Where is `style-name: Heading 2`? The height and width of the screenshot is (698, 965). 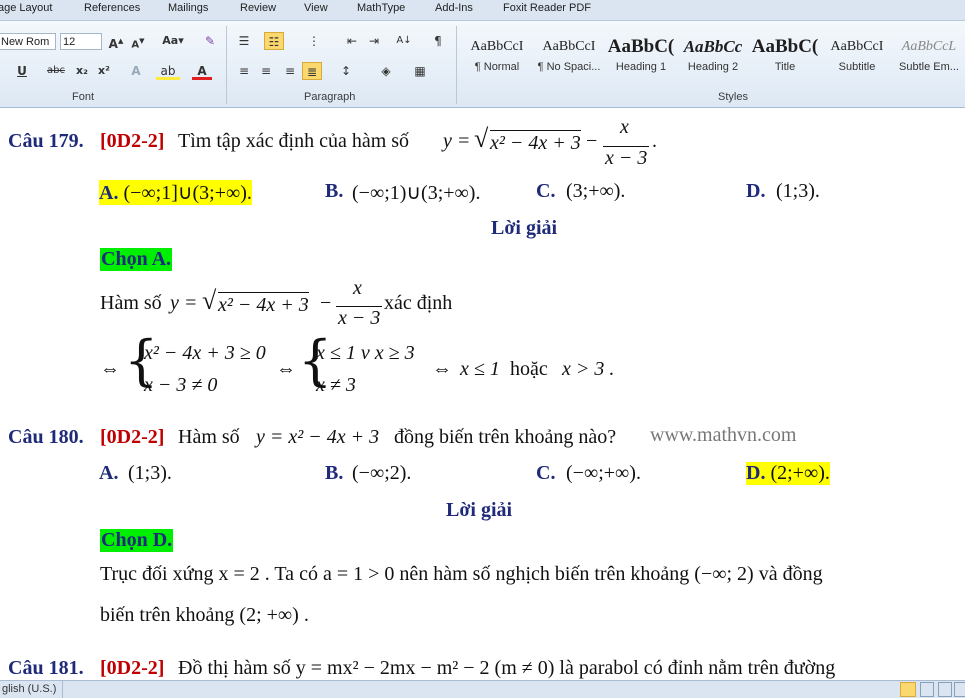
style-name: Heading 2 is located at coordinates (713, 67).